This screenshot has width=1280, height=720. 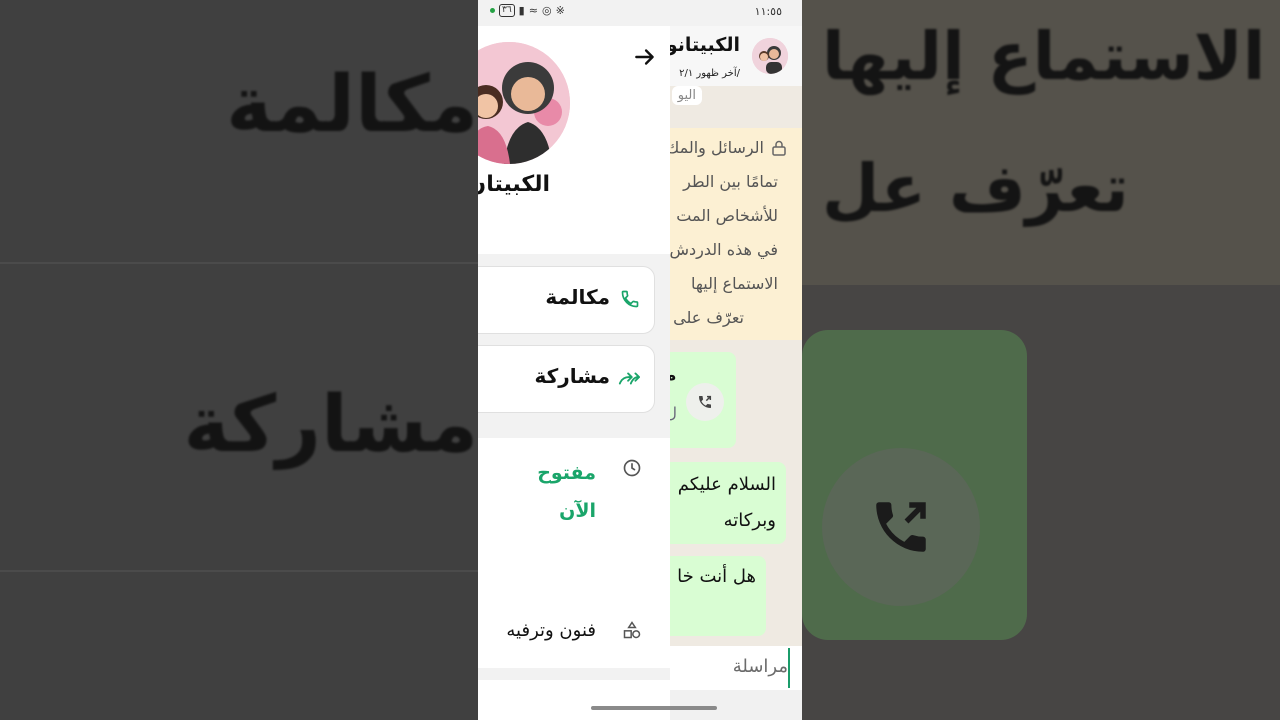 What do you see at coordinates (330, 425) in the screenshot?
I see `background-text: مشاركة` at bounding box center [330, 425].